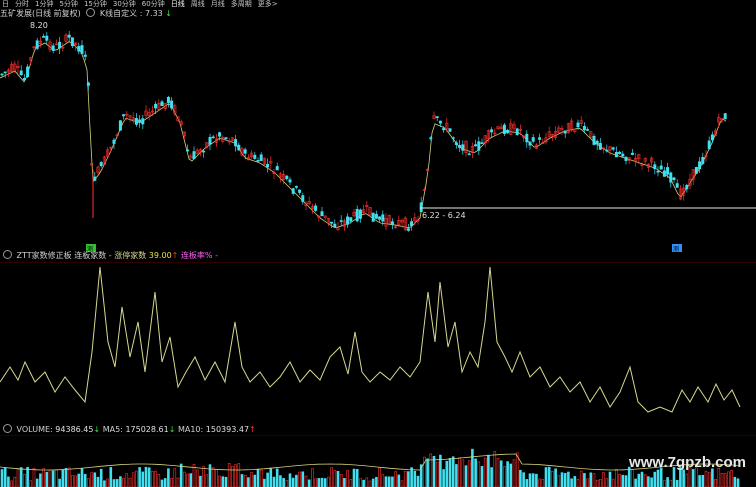 This screenshot has width=756, height=487. Describe the element at coordinates (7, 428) in the screenshot. I see `volume-circle-icon` at that location.